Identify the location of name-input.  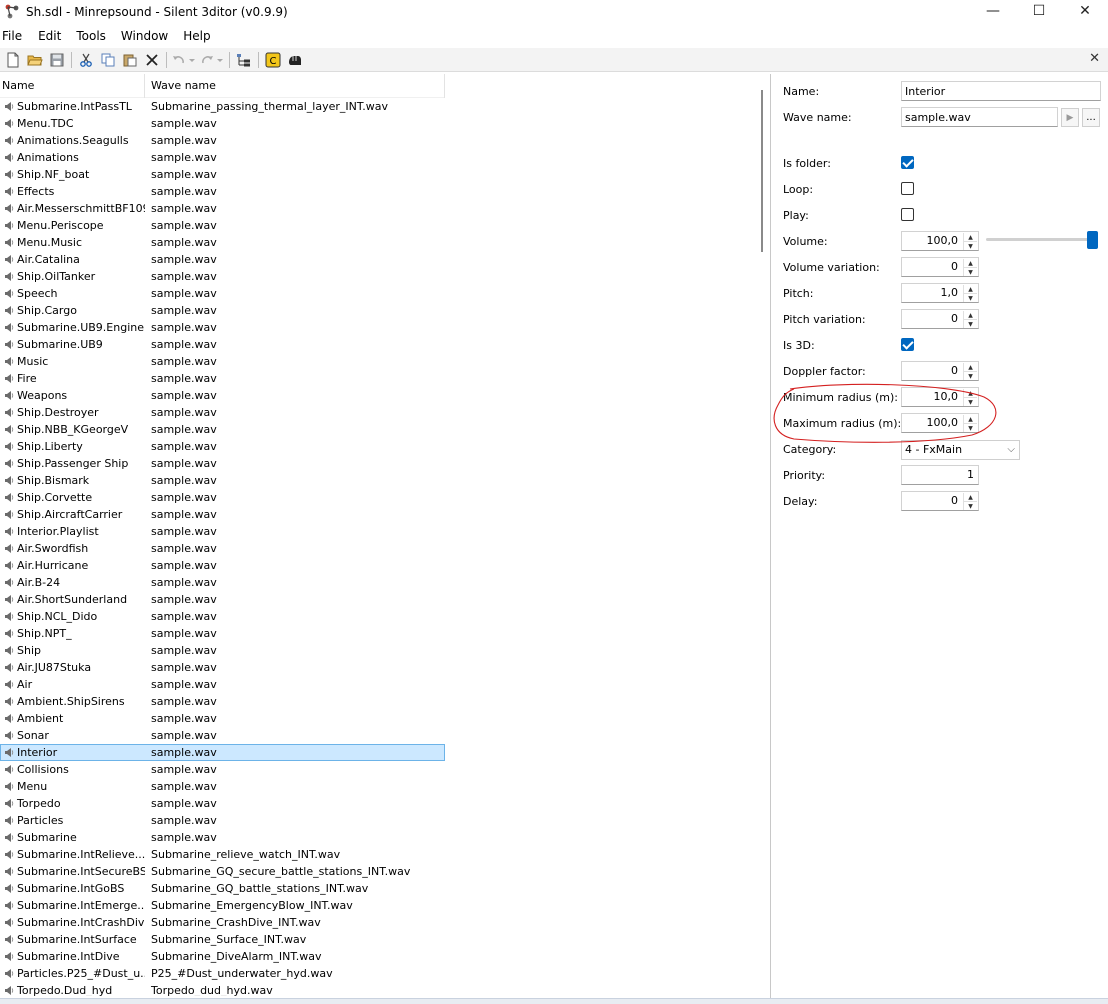
(1001, 91).